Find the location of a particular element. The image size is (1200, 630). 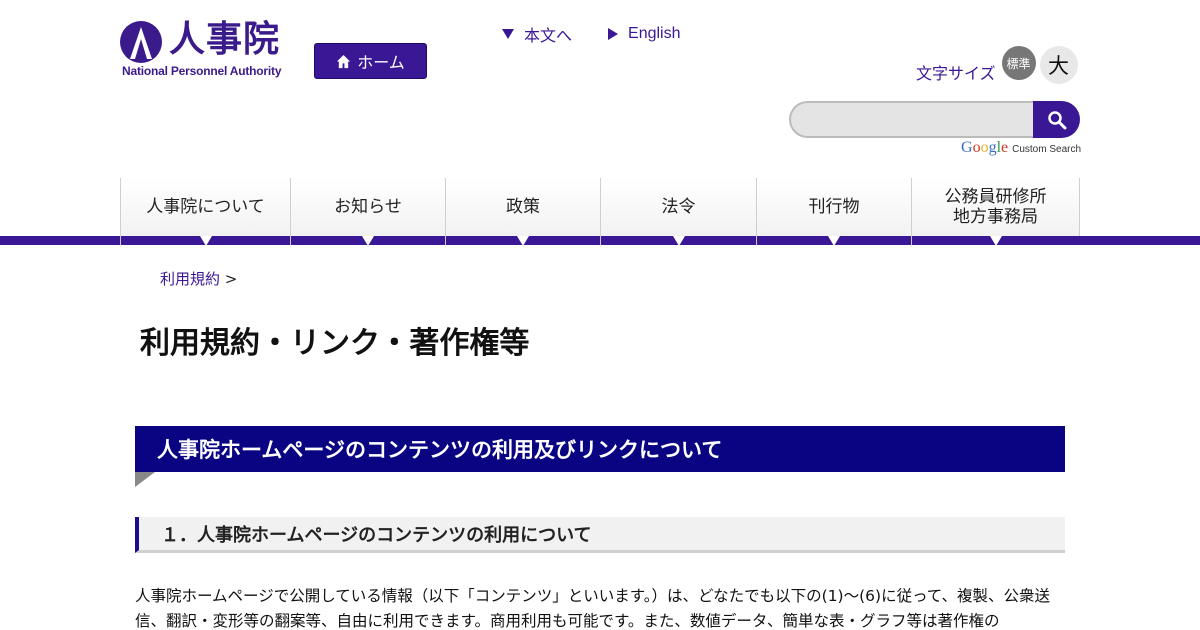

logo-kanji: 人事院 is located at coordinates (225, 39).